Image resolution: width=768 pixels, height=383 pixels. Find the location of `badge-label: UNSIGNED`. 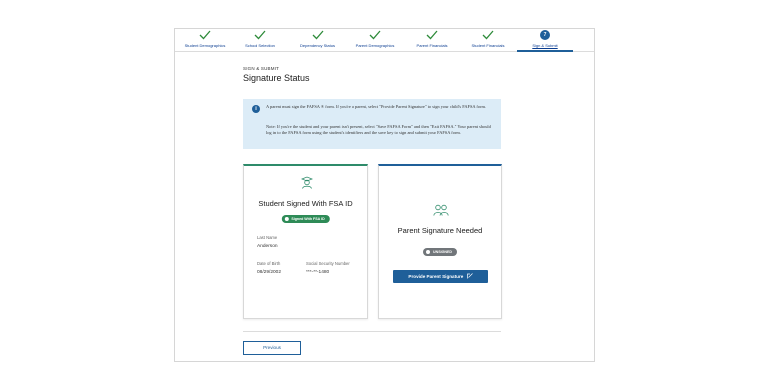

badge-label: UNSIGNED is located at coordinates (442, 252).